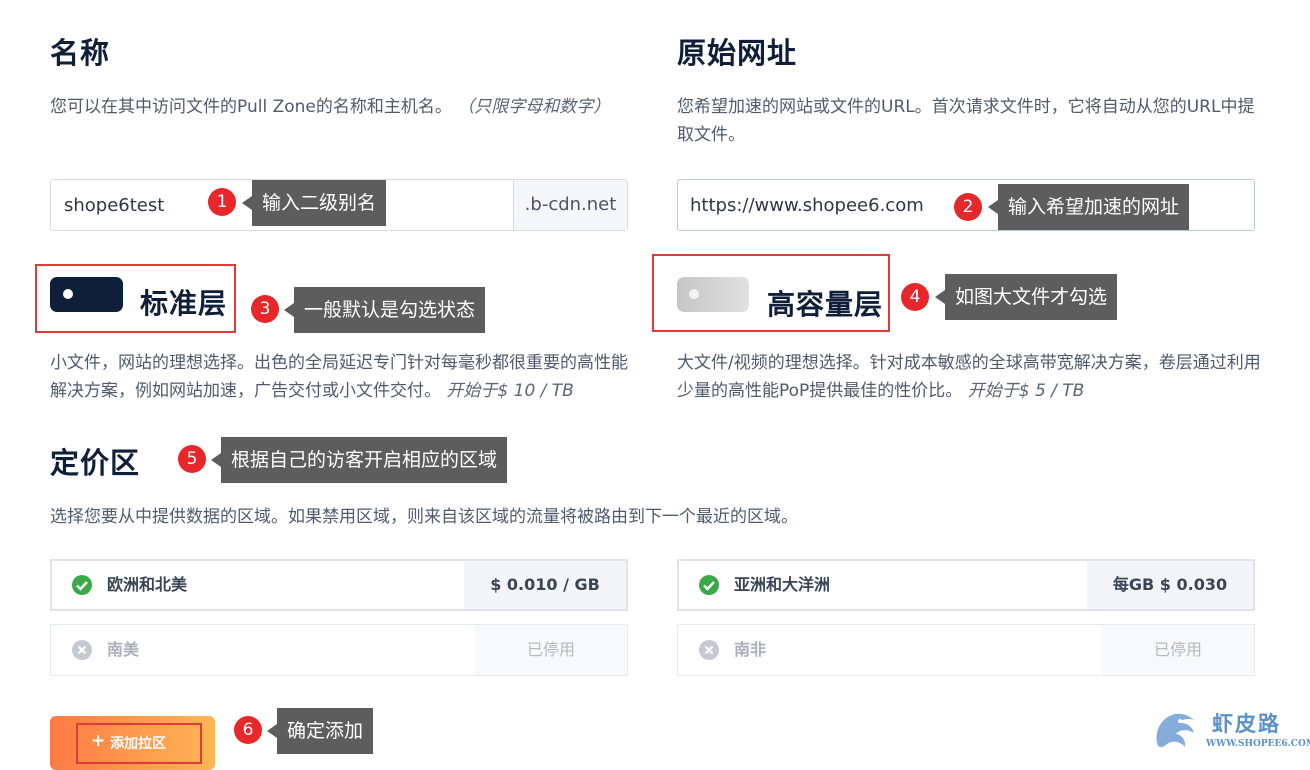 The height and width of the screenshot is (770, 1310). Describe the element at coordinates (147, 584) in the screenshot. I see `region-name: 欧洲和北美` at that location.